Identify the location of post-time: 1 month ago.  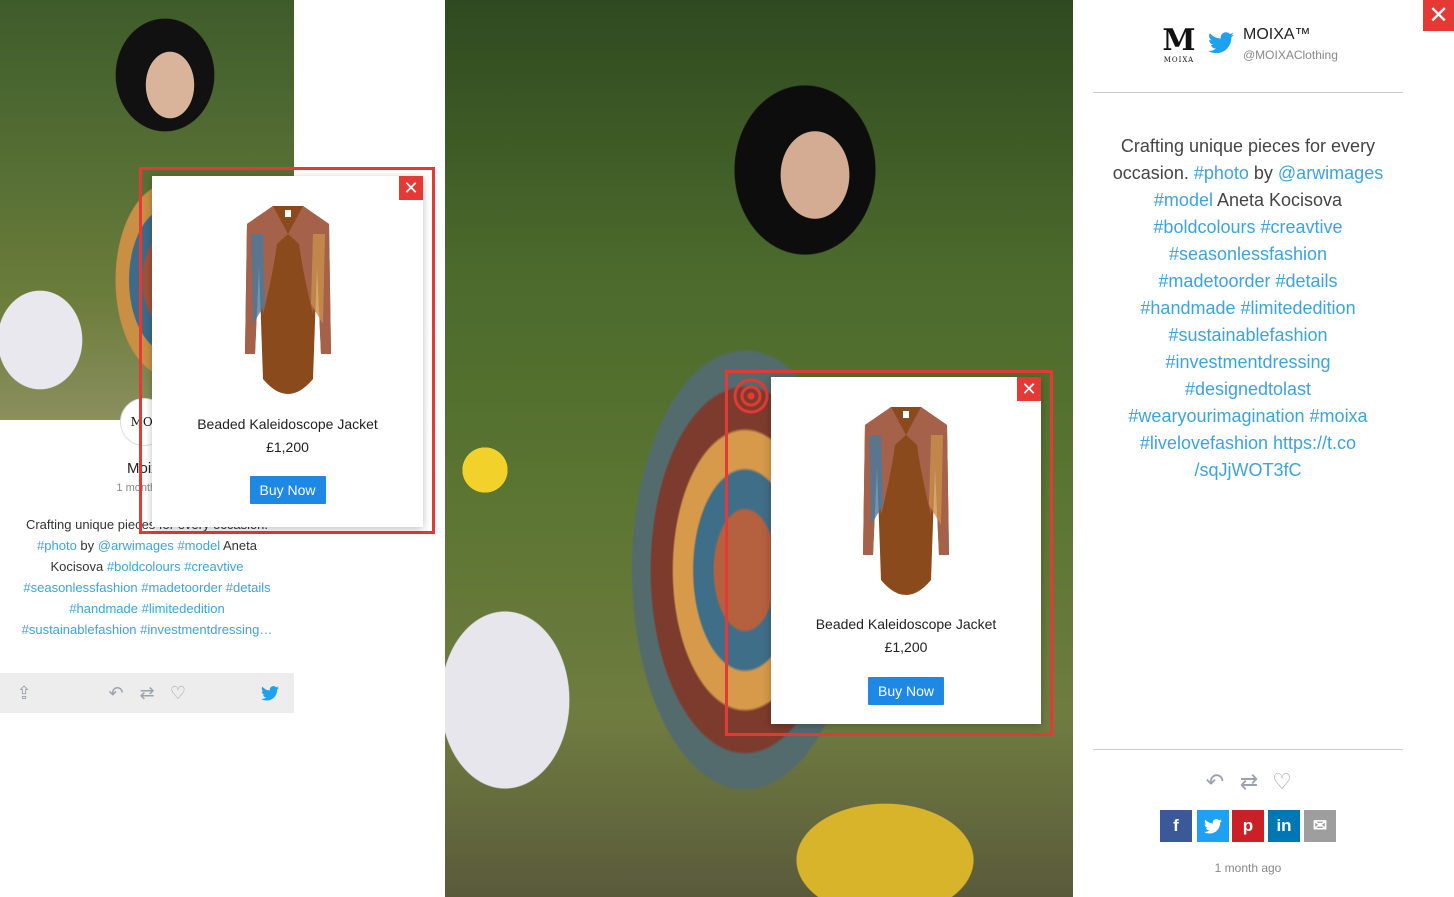
(1248, 868).